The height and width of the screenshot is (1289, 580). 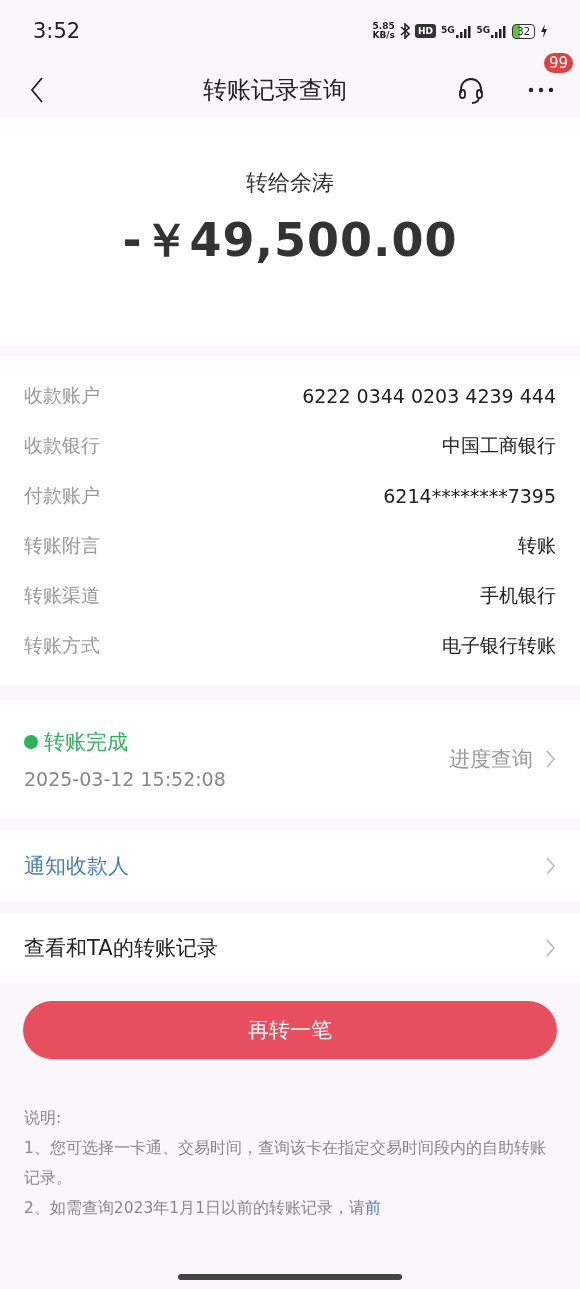 I want to click on progress-link: 进度查询, so click(x=502, y=759).